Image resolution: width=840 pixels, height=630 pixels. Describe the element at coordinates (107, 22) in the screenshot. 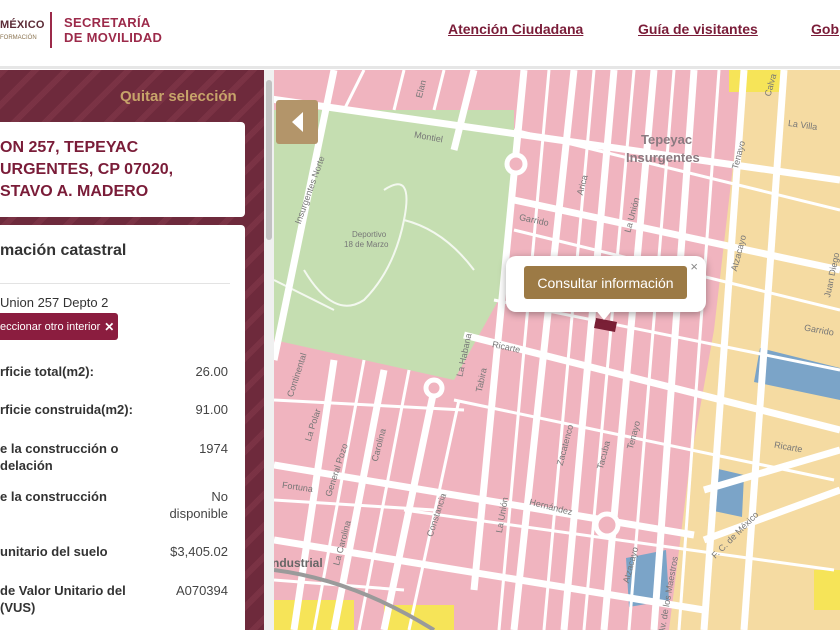

I see `secretaria-line-1: SECRETARÍA` at that location.